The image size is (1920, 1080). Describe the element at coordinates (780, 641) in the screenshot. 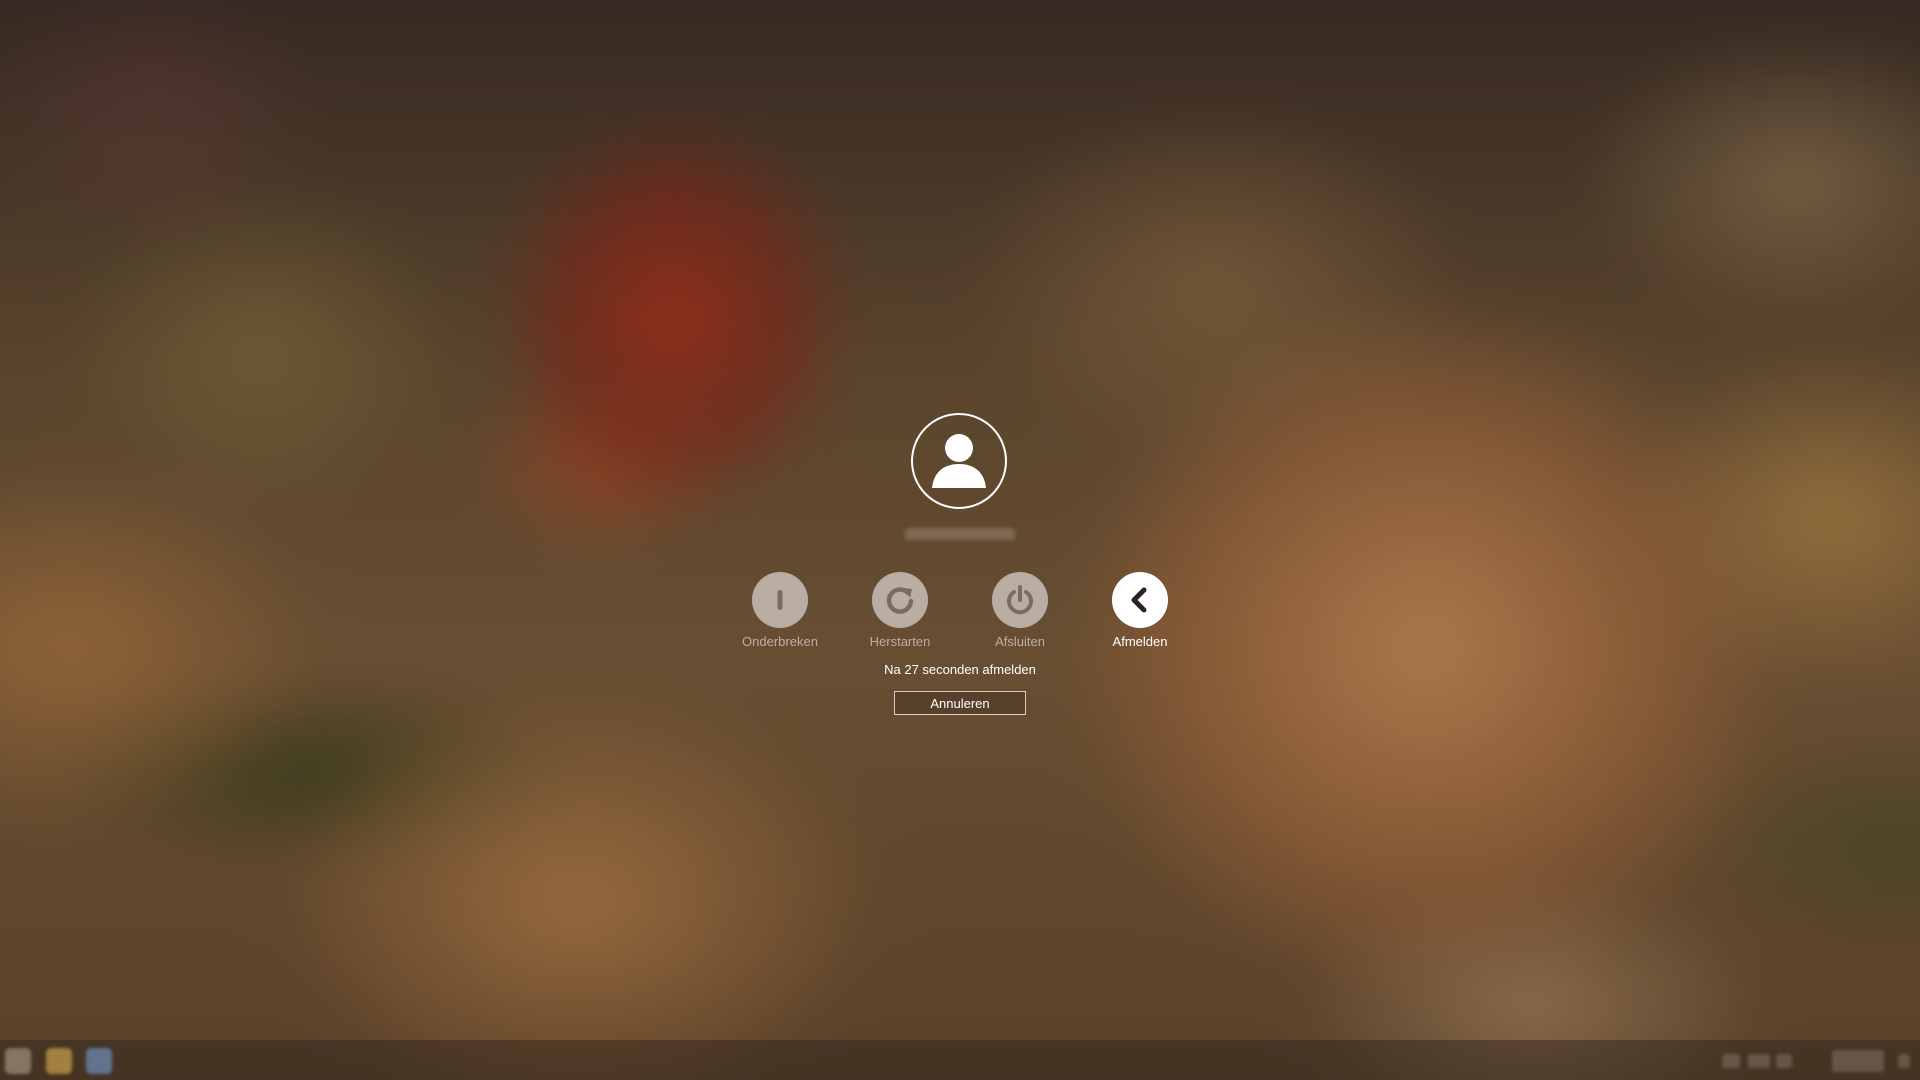

I see `suspend-label: Onderbreken` at that location.